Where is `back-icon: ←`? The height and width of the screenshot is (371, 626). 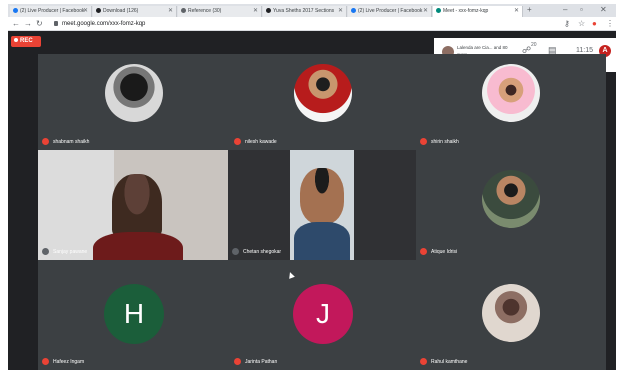
back-icon: ← is located at coordinates (16, 24).